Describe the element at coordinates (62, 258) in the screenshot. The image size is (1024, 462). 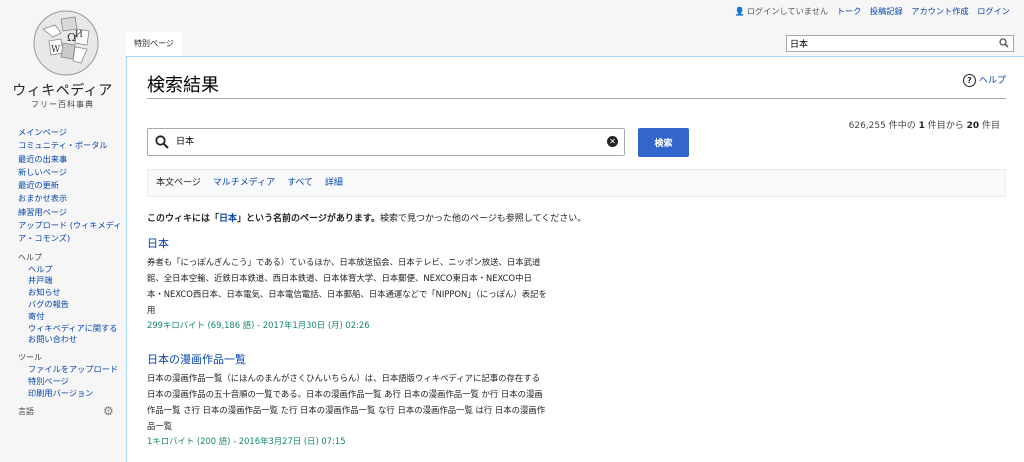
I see `help-heading: ヘルプ` at that location.